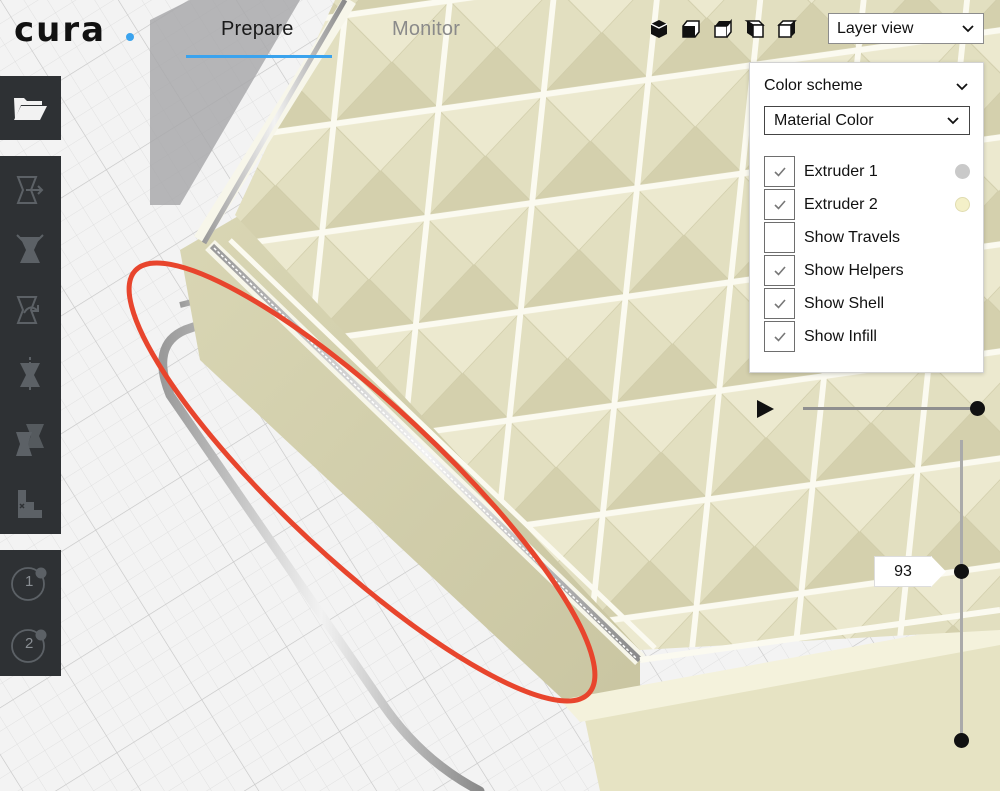 Image resolution: width=1000 pixels, height=791 pixels. I want to click on top-view-icon, so click(723, 29).